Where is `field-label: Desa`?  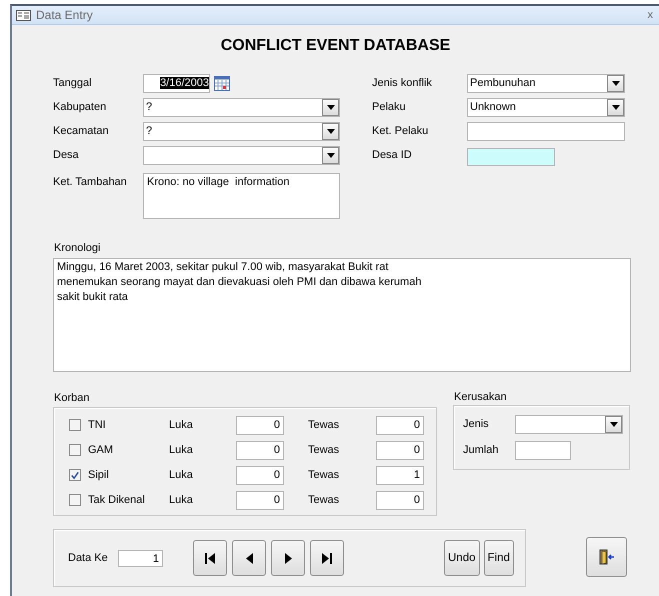
field-label: Desa is located at coordinates (66, 155).